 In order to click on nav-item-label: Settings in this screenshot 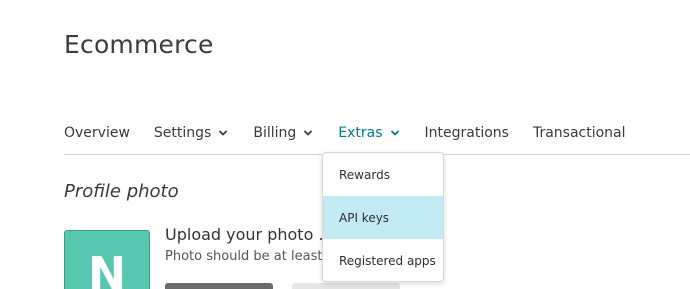, I will do `click(182, 133)`.